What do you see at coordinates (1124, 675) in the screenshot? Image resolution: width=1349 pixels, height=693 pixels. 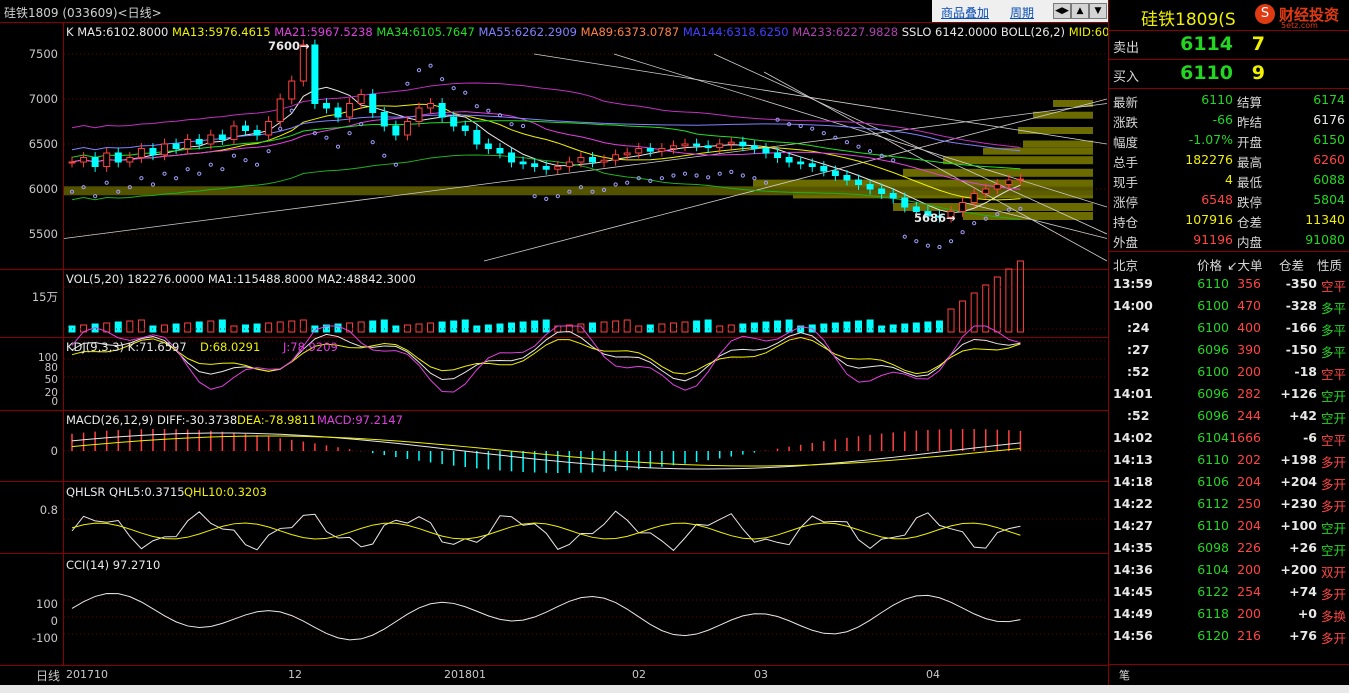 I see `tick-tab: 笔` at bounding box center [1124, 675].